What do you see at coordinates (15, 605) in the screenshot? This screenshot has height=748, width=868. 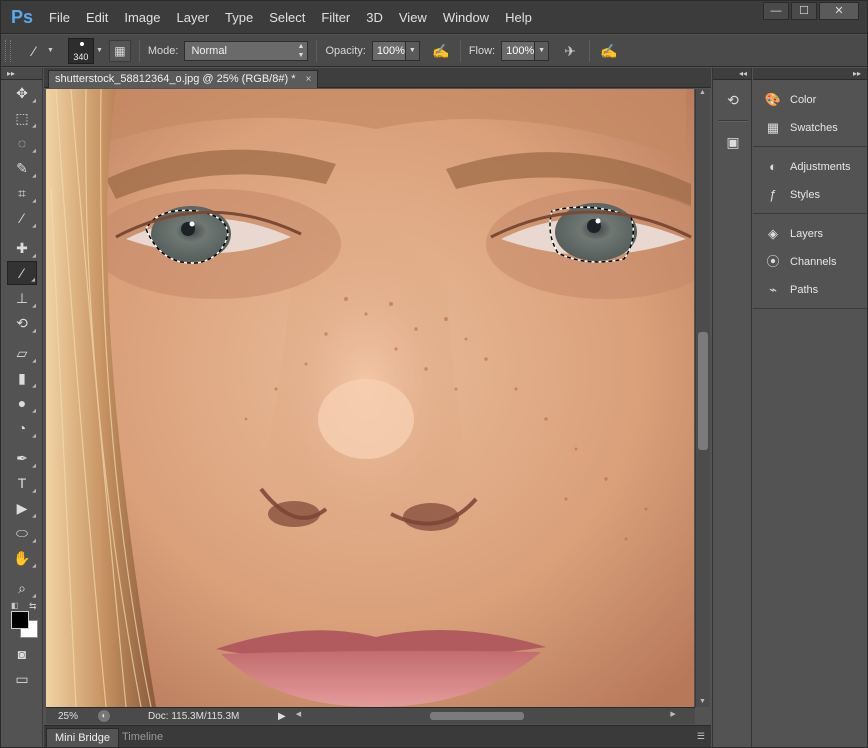 I see `default-colors-icon: ◧` at bounding box center [15, 605].